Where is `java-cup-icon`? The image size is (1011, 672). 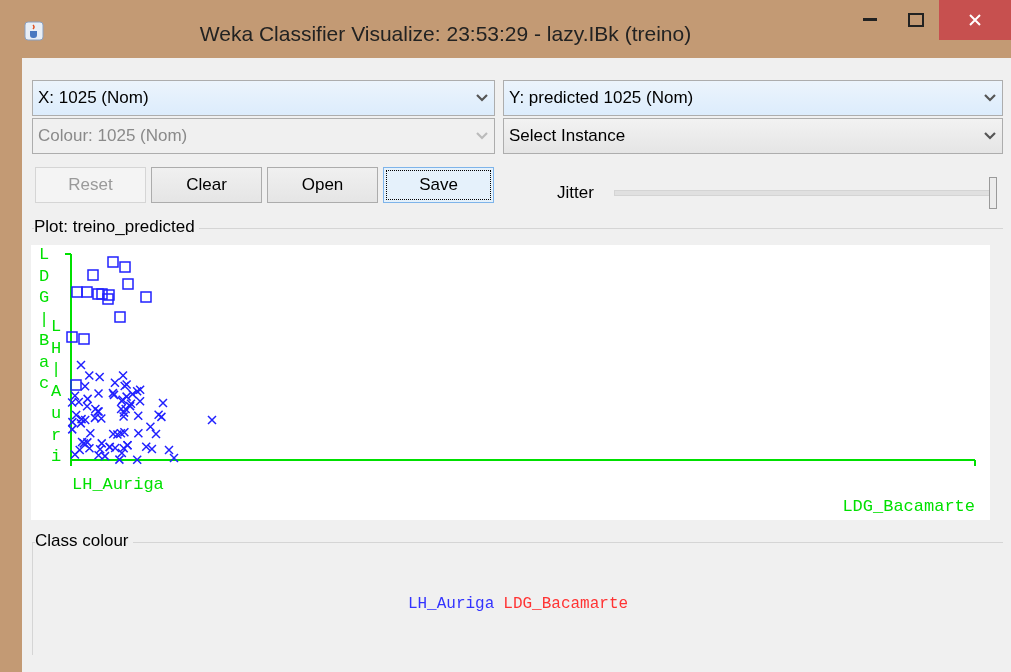 java-cup-icon is located at coordinates (34, 31).